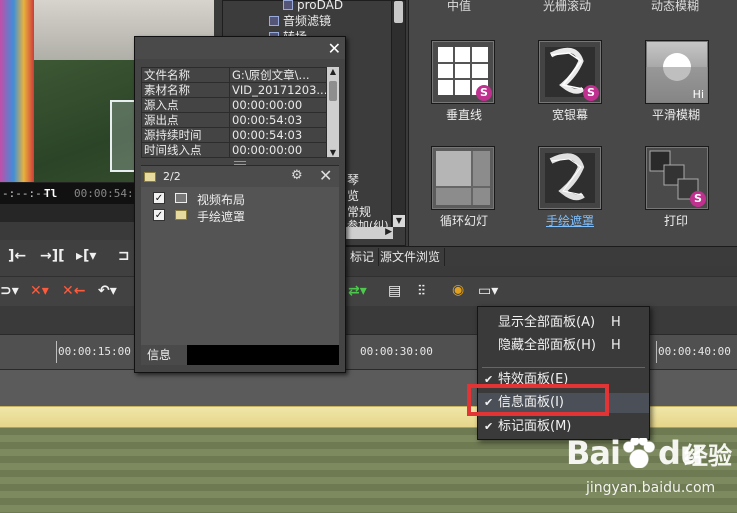 The height and width of the screenshot is (513, 737). What do you see at coordinates (421, 291) in the screenshot?
I see `audio-mixer-icon: ⫶⫶` at bounding box center [421, 291].